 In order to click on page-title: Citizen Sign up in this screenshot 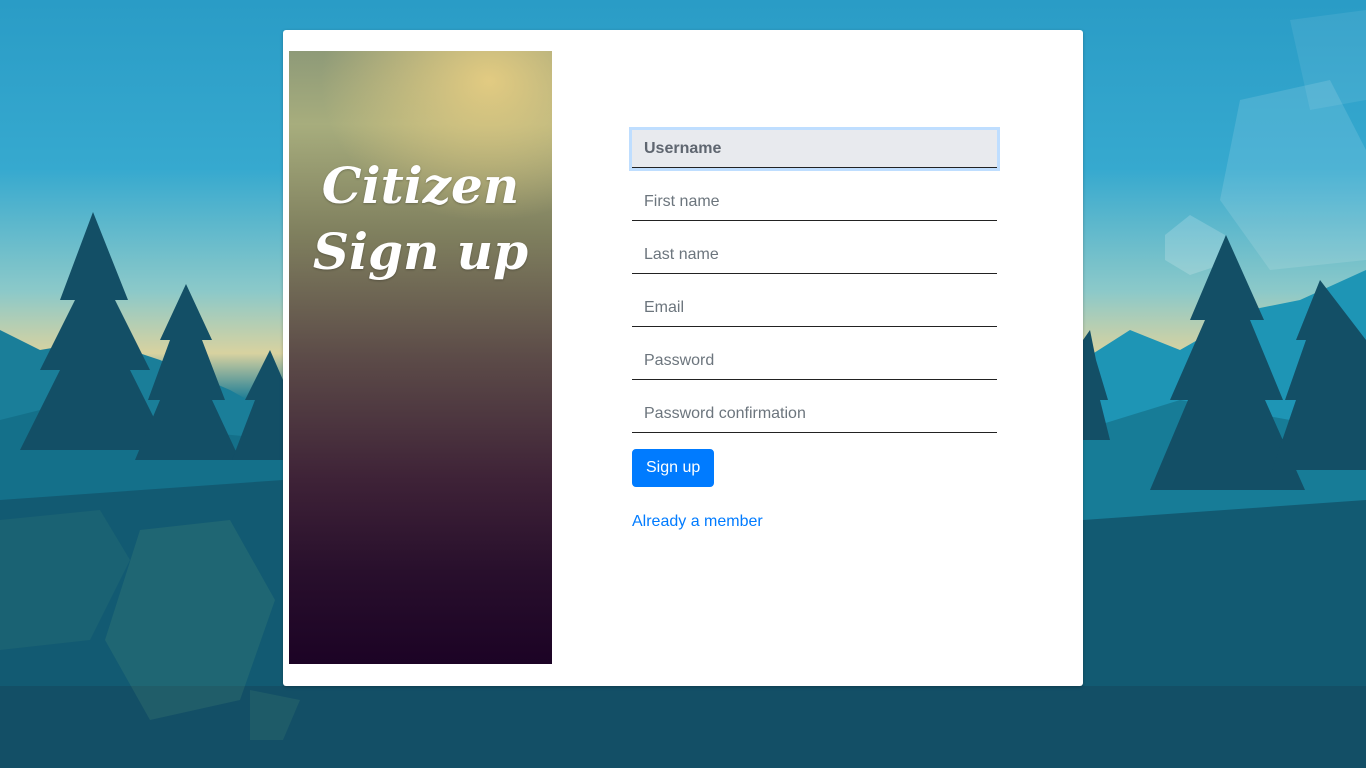, I will do `click(420, 219)`.